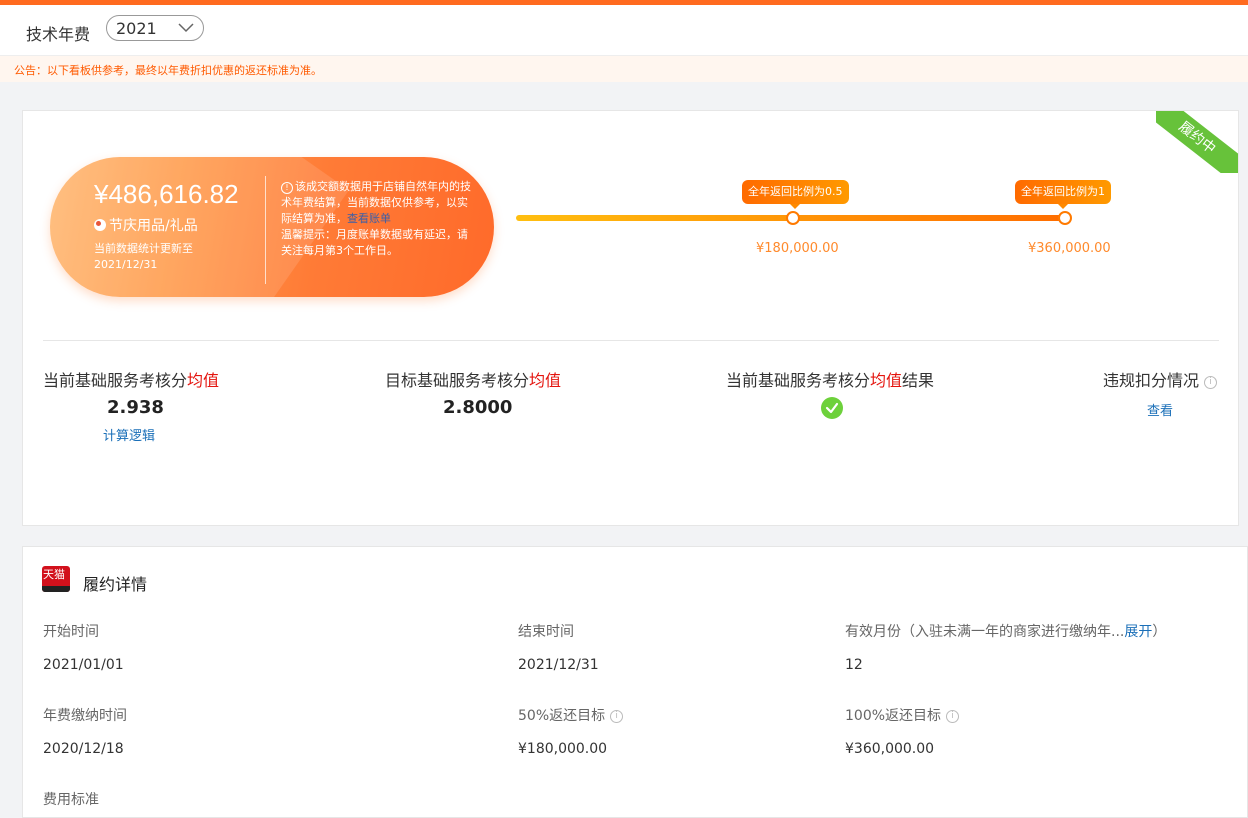 The height and width of the screenshot is (818, 1248). What do you see at coordinates (1063, 194) in the screenshot?
I see `progress-tag-100: 全年返回比例为1` at bounding box center [1063, 194].